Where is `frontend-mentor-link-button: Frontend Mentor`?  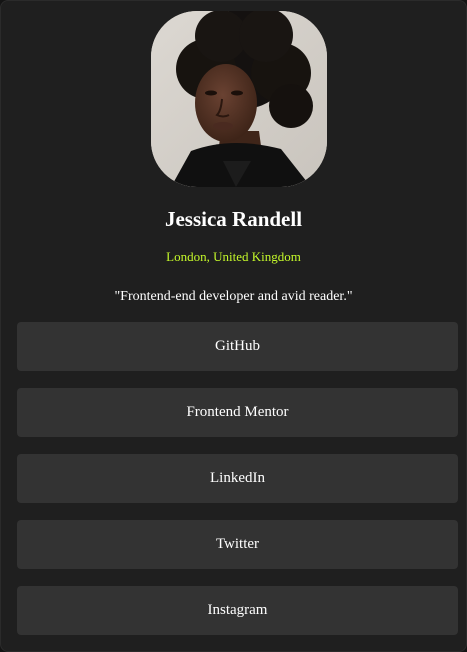
frontend-mentor-link-button: Frontend Mentor is located at coordinates (237, 412).